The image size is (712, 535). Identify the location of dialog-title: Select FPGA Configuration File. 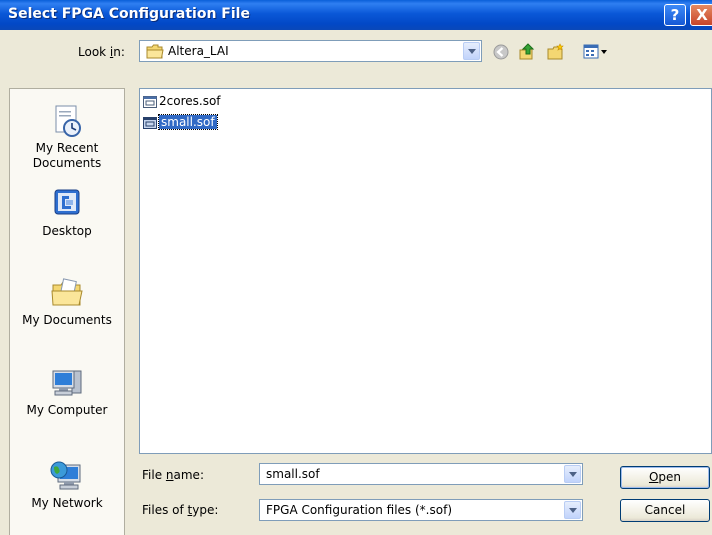
(129, 14).